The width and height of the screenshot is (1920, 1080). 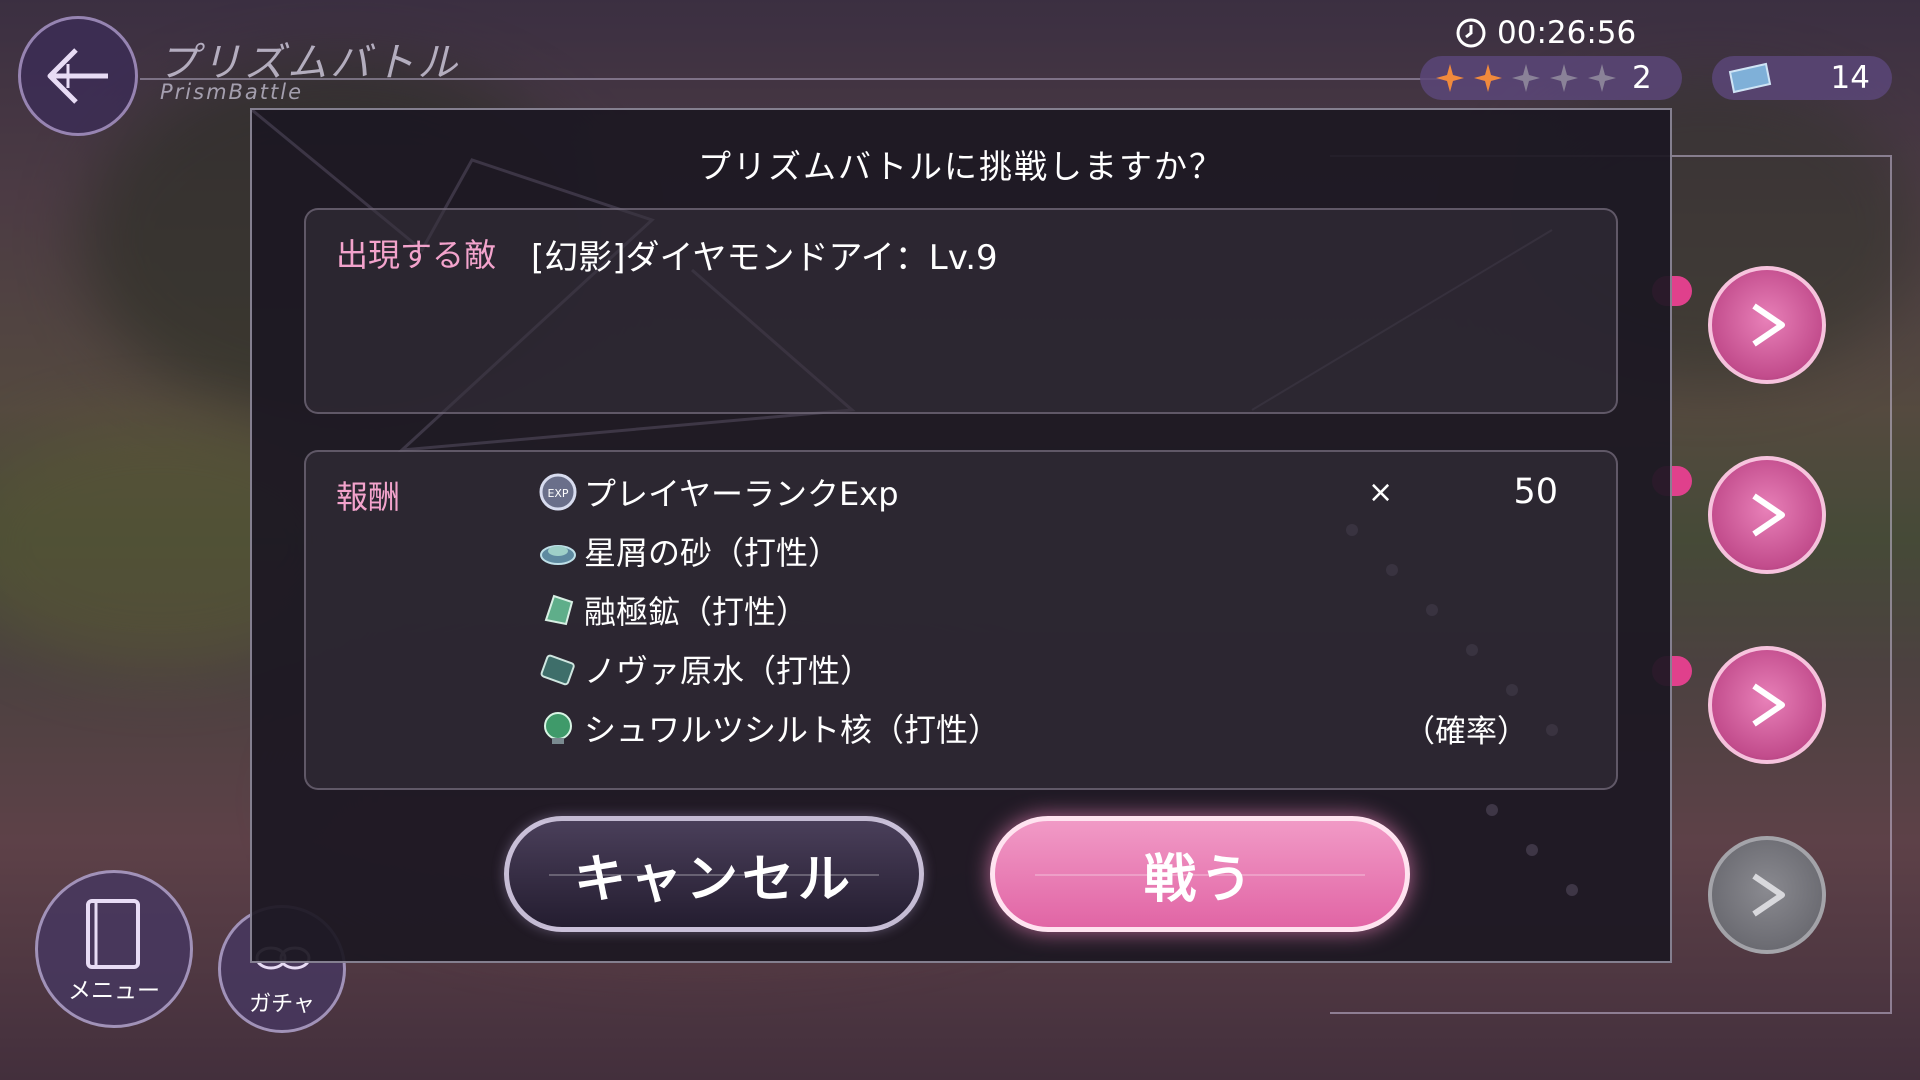 I want to click on dialog-title: プリズムバトルに挑戦しますか？, so click(x=961, y=166).